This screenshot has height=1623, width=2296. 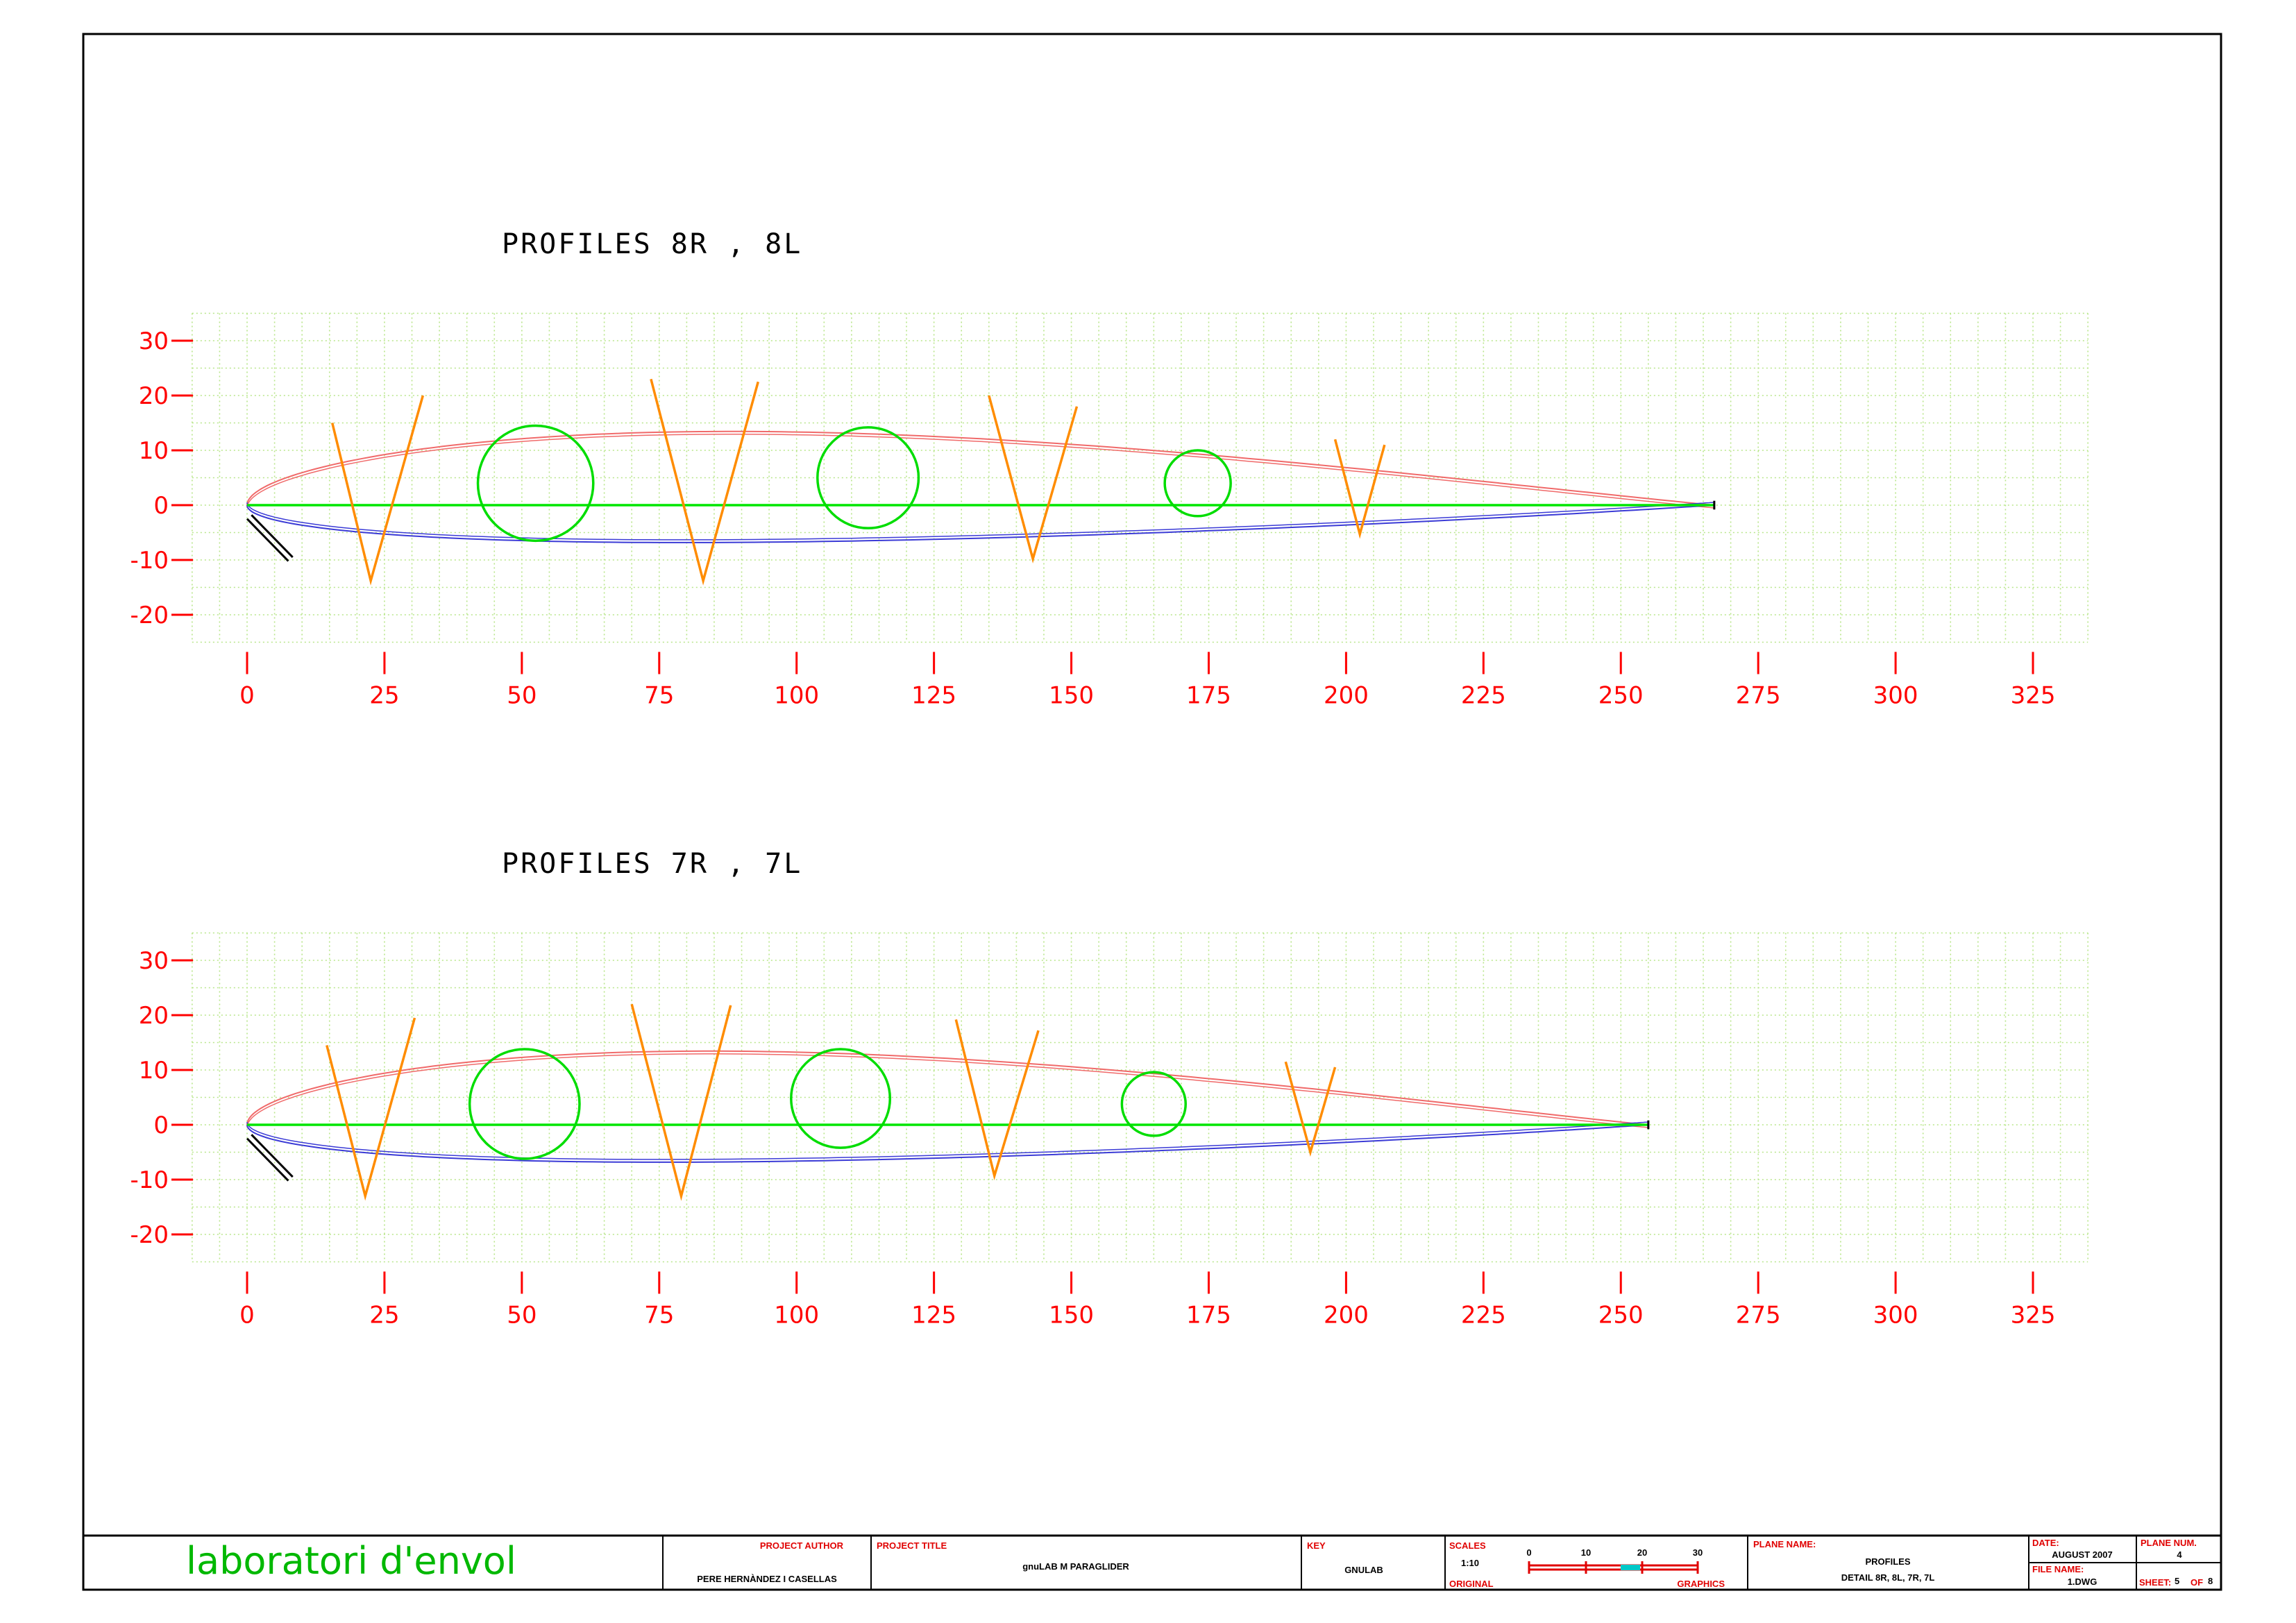 I want to click on upper-surface-inner, so click(x=947, y=1090).